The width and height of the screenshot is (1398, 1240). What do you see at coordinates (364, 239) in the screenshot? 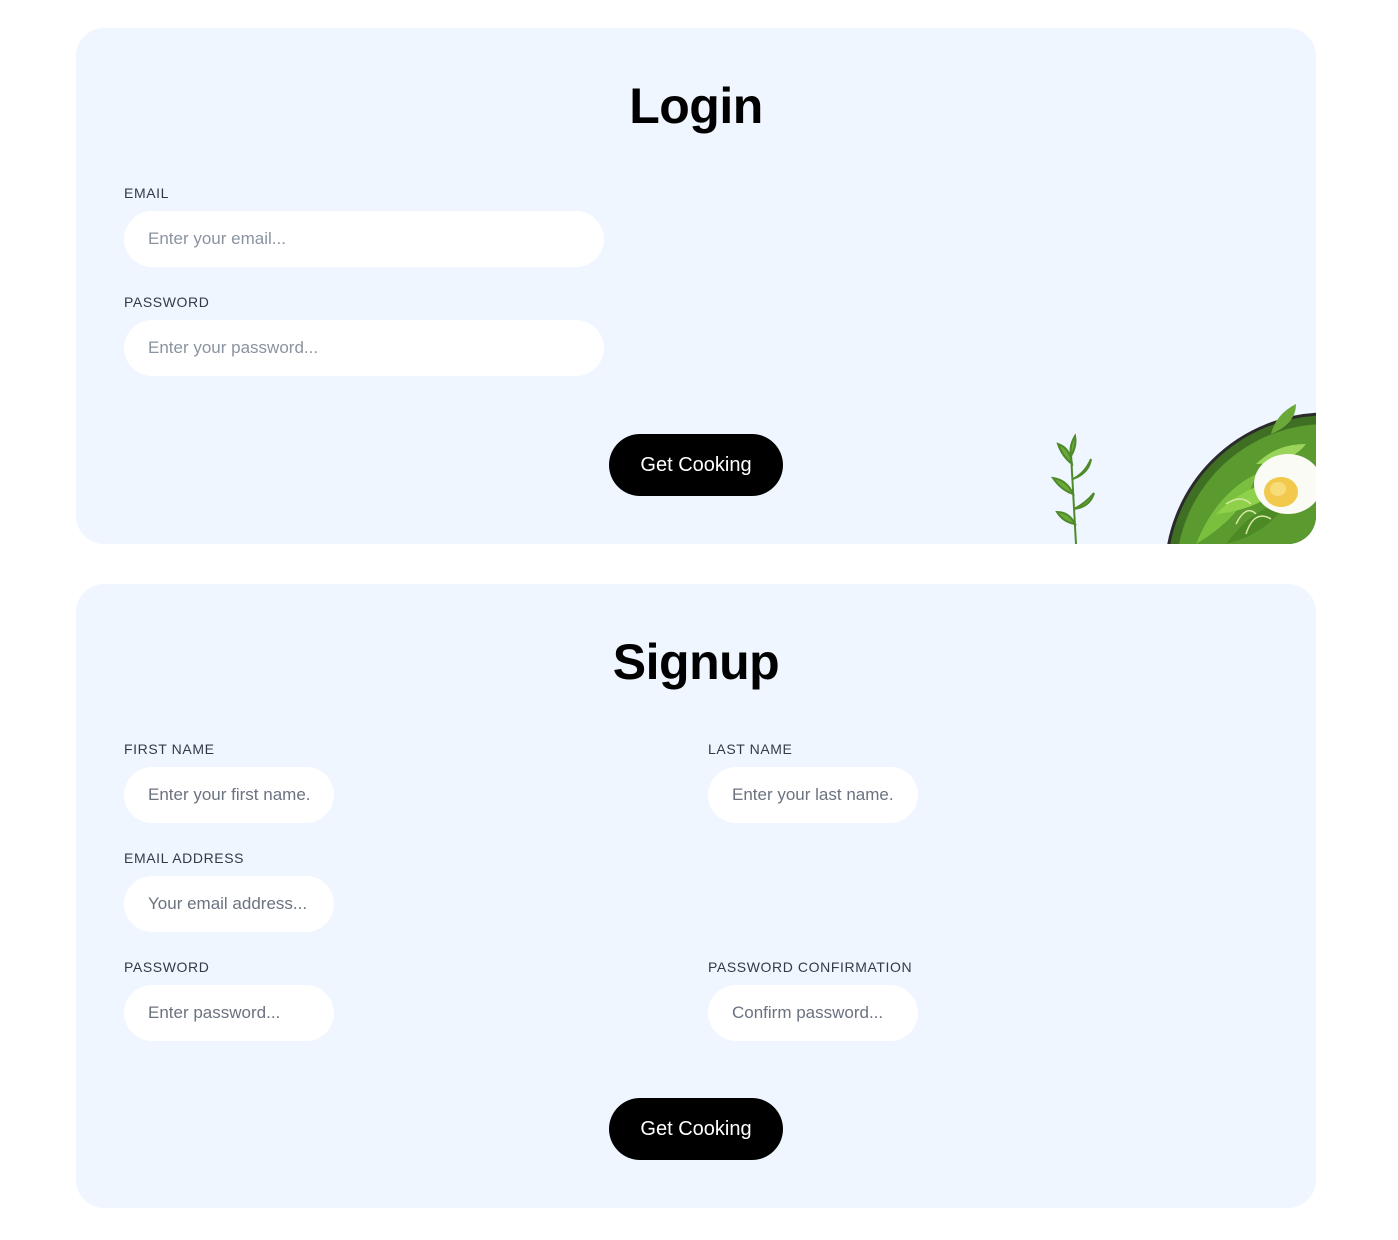
I see `login-email-input` at bounding box center [364, 239].